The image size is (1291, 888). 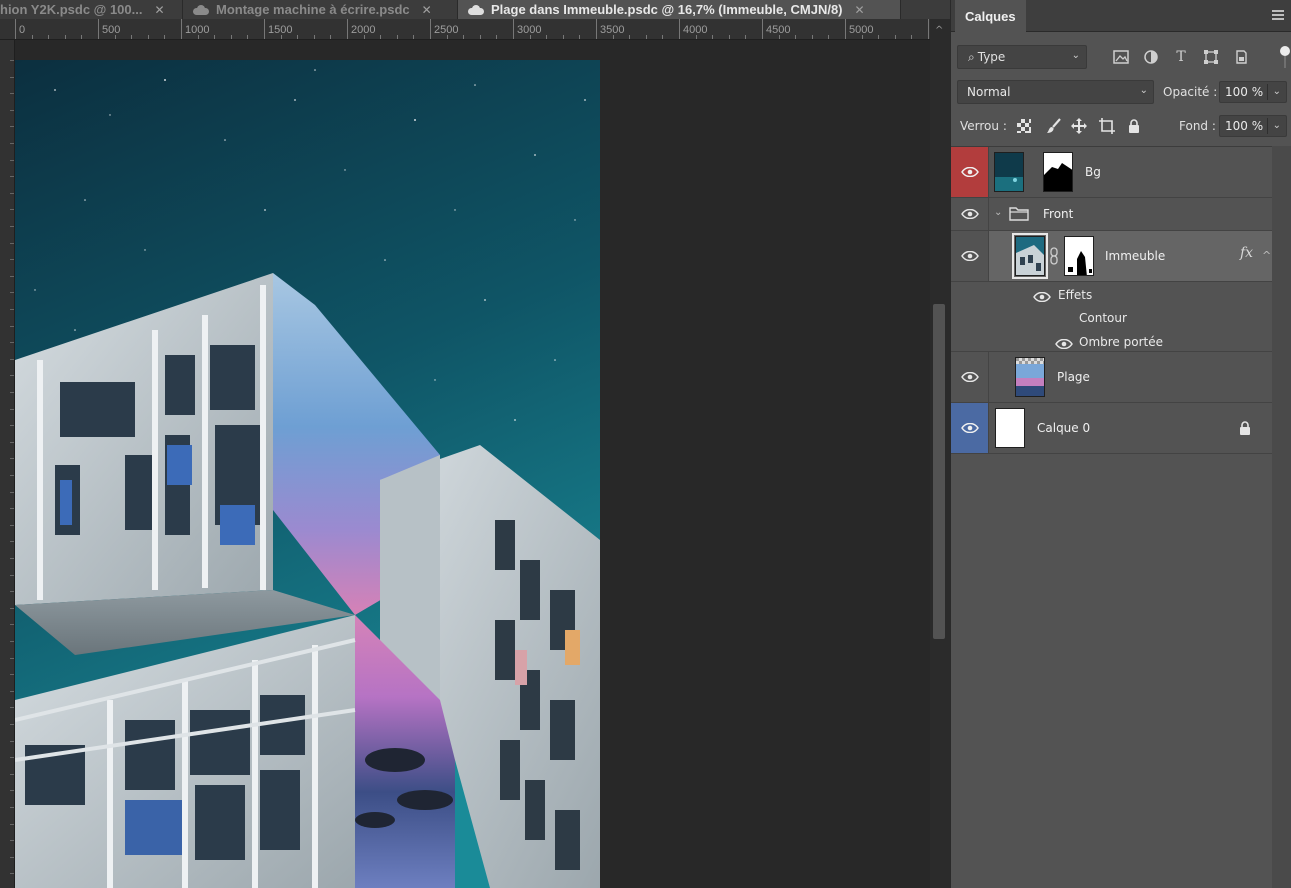 I want to click on layer-name: Plage, so click(x=1073, y=377).